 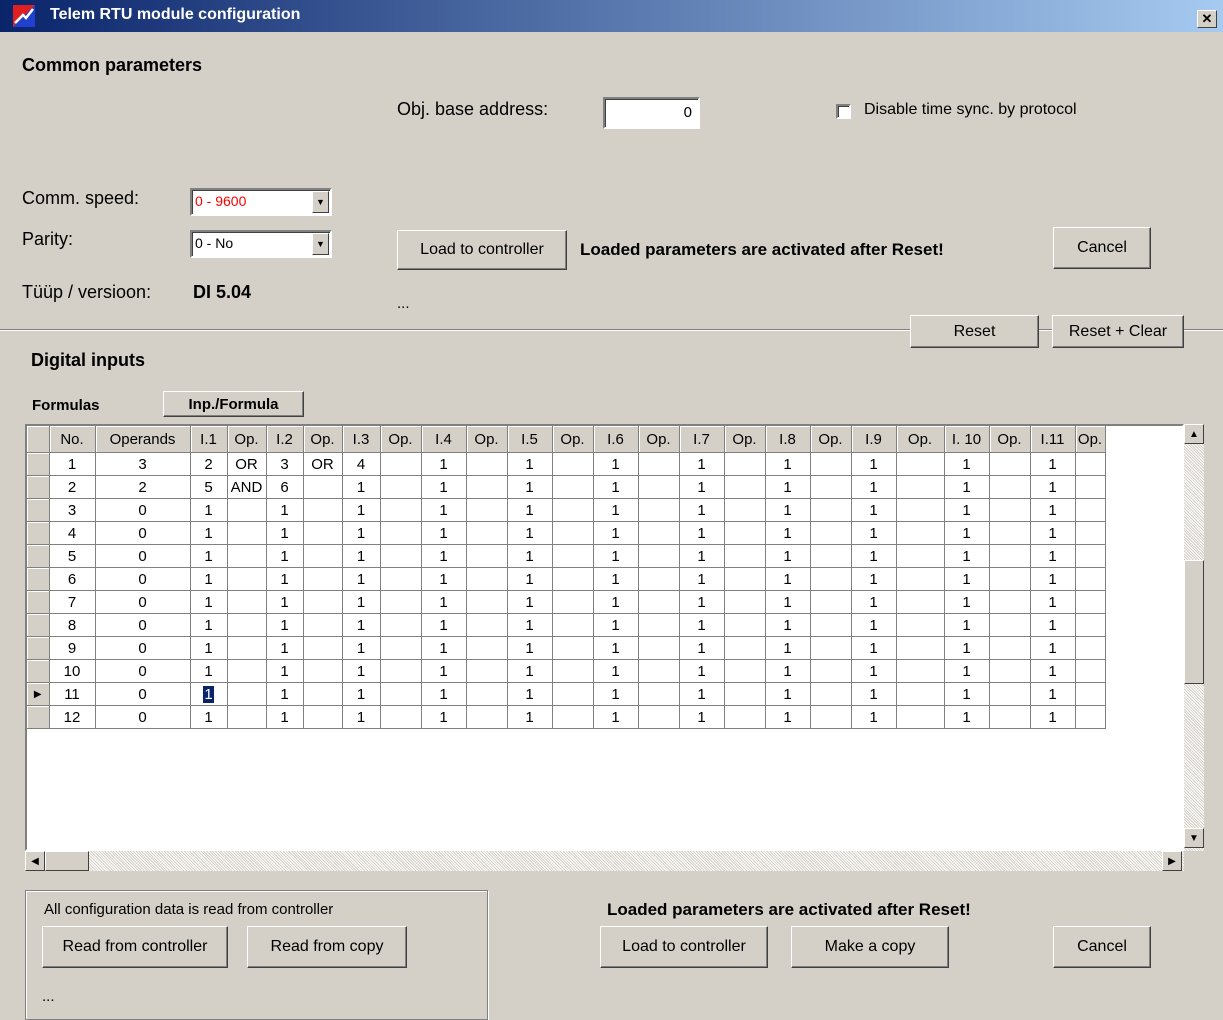 What do you see at coordinates (566, 694) in the screenshot?
I see `table-row: ▶ 11 0 1 1 1 1 1 1 1 1 1 1 1` at bounding box center [566, 694].